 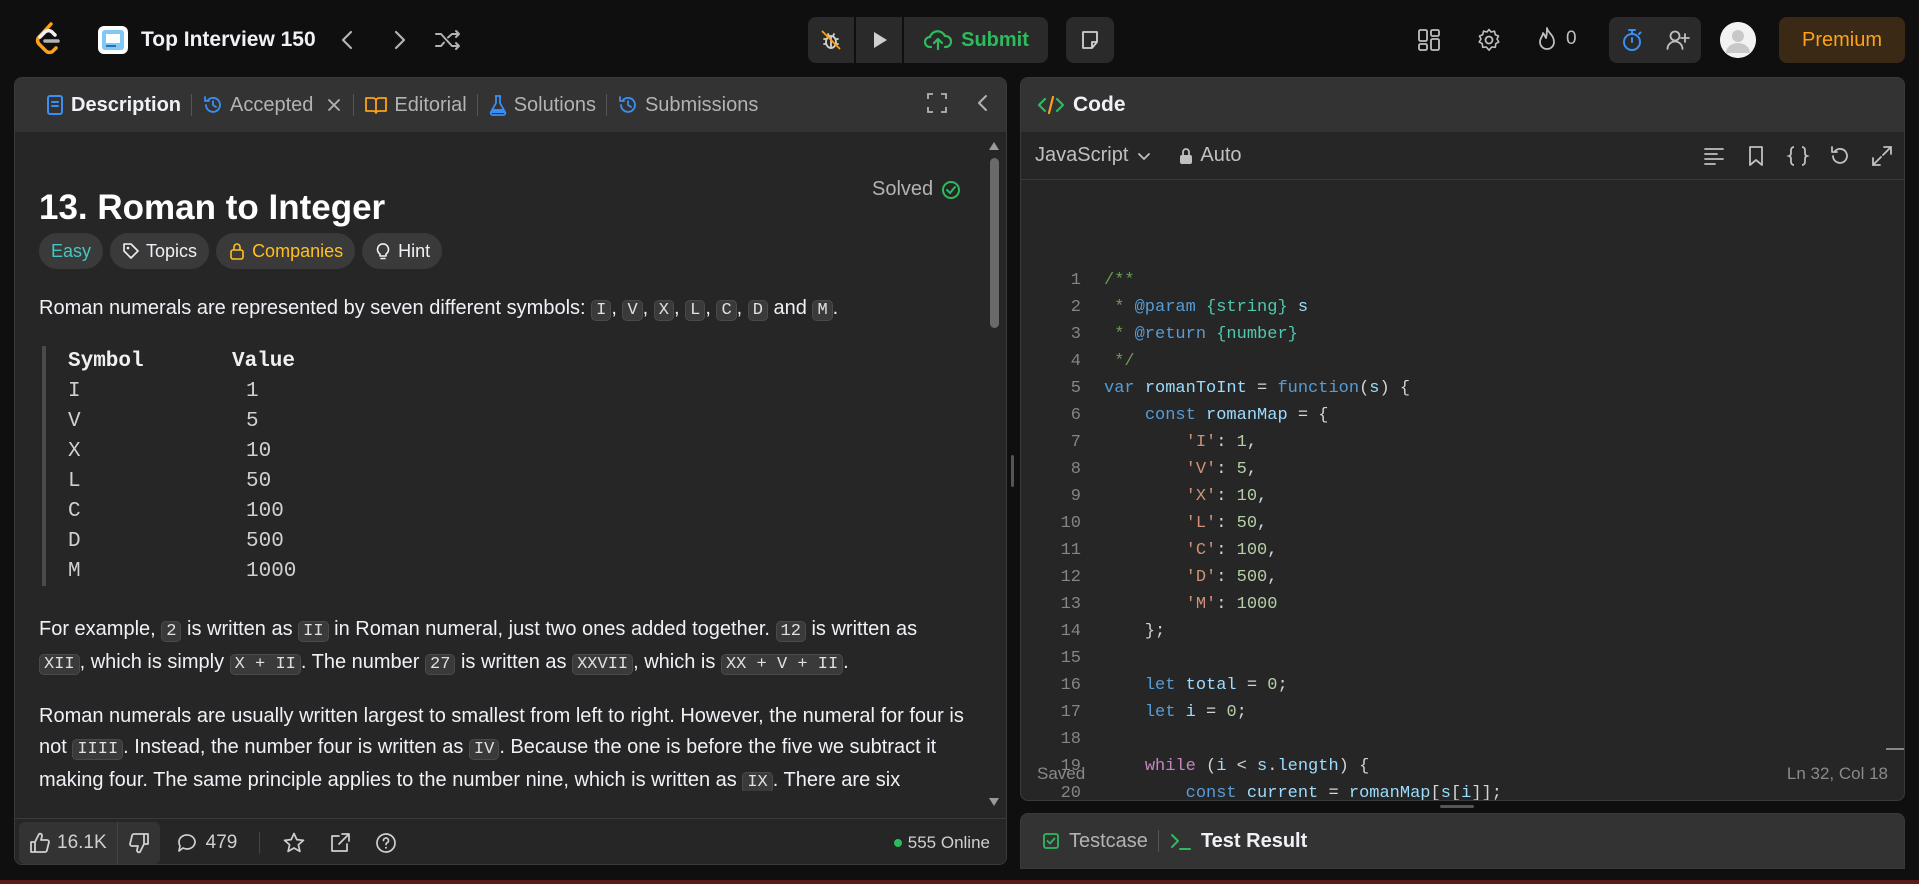 What do you see at coordinates (726, 310) in the screenshot?
I see `symbol-code: C` at bounding box center [726, 310].